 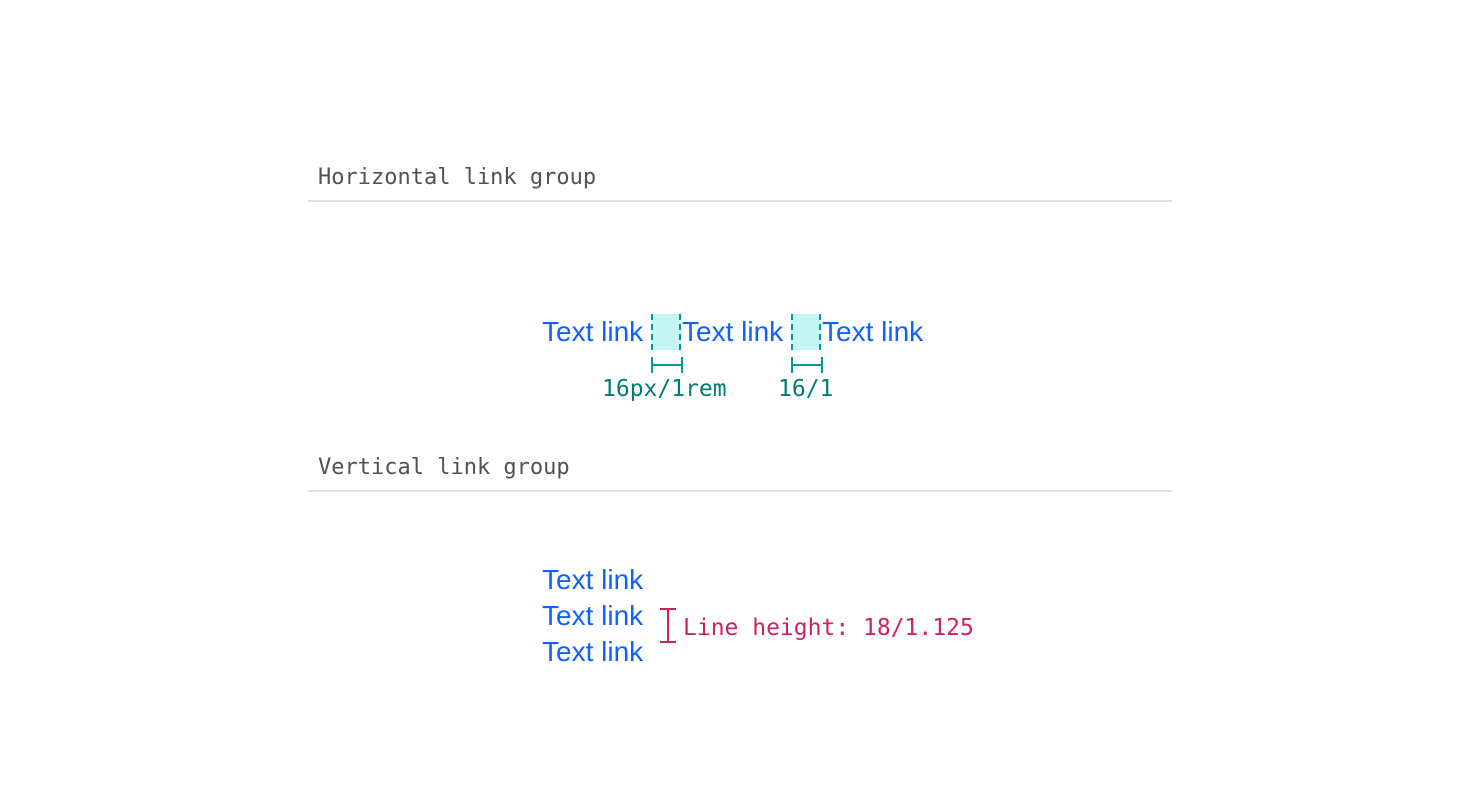 I want to click on vertical-link-3: Text link, so click(x=592, y=652).